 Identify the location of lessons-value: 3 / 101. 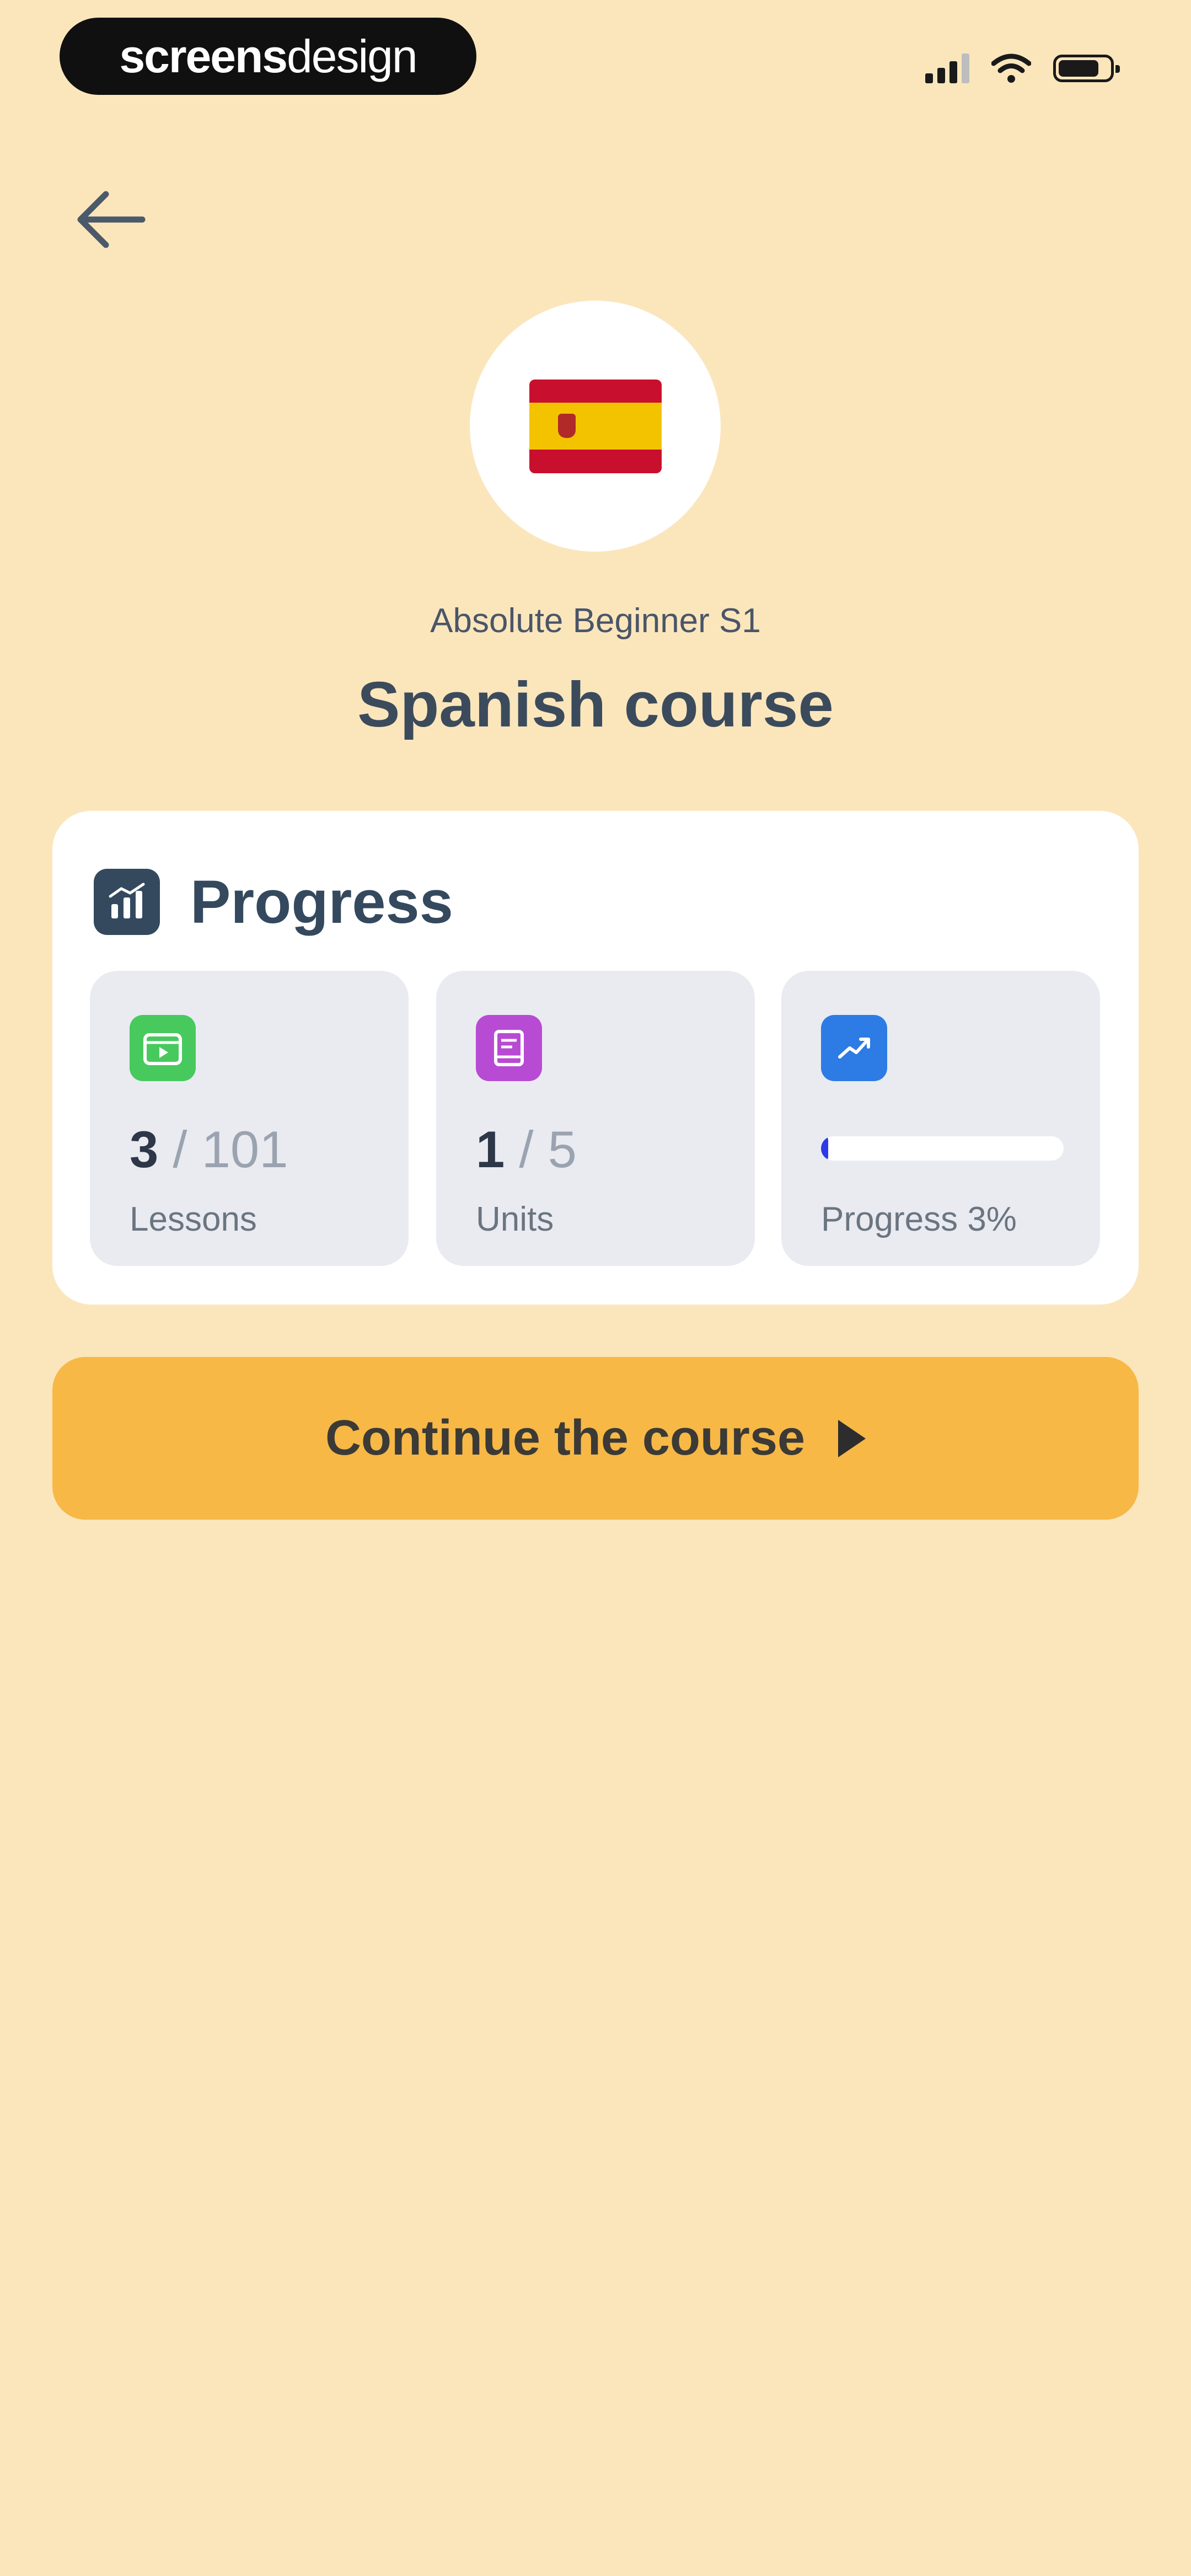
(209, 1149).